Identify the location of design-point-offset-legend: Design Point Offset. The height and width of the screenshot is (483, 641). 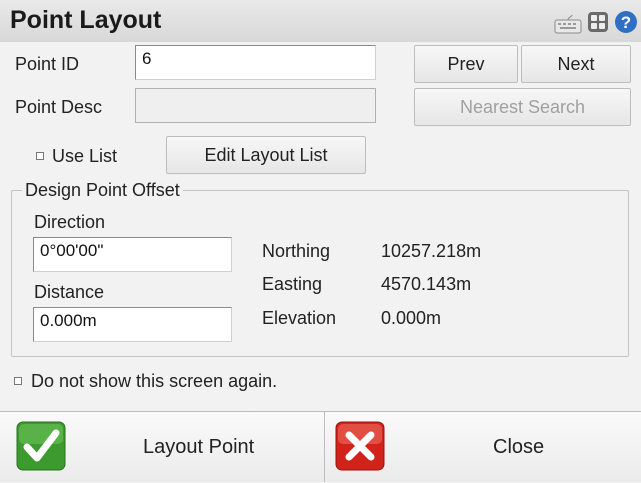
(102, 190).